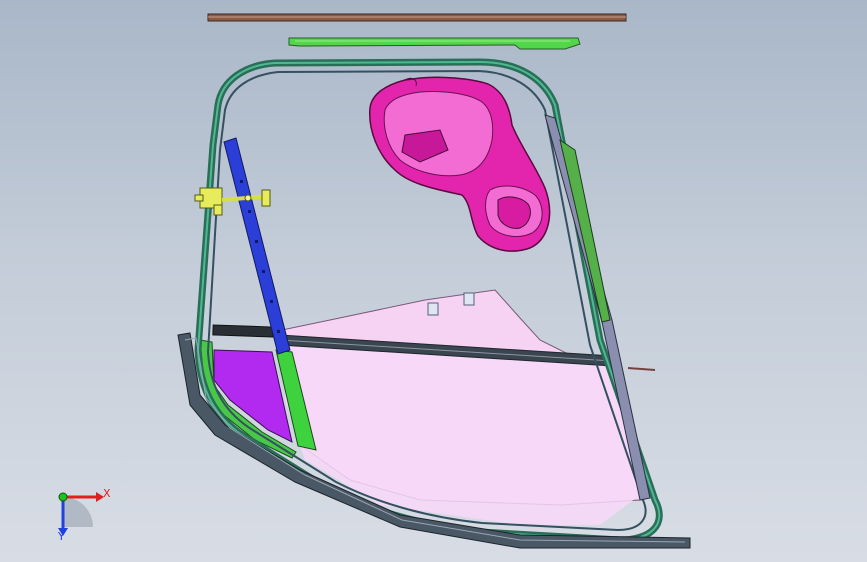  I want to click on latch-rod, so click(641, 369).